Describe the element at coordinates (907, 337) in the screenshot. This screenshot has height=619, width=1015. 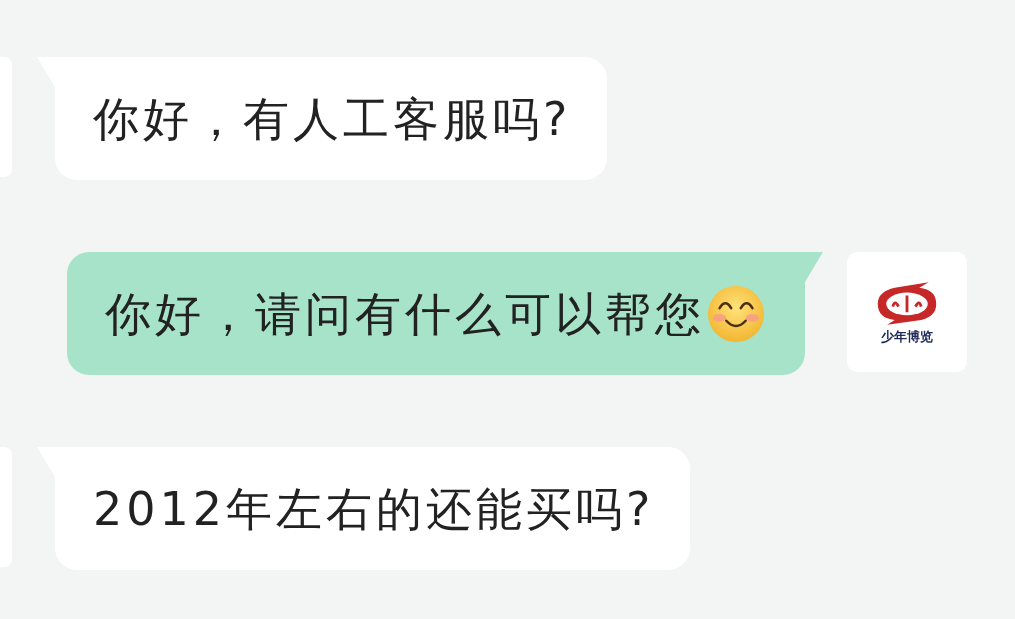
I see `logo-caption: 少年博览` at that location.